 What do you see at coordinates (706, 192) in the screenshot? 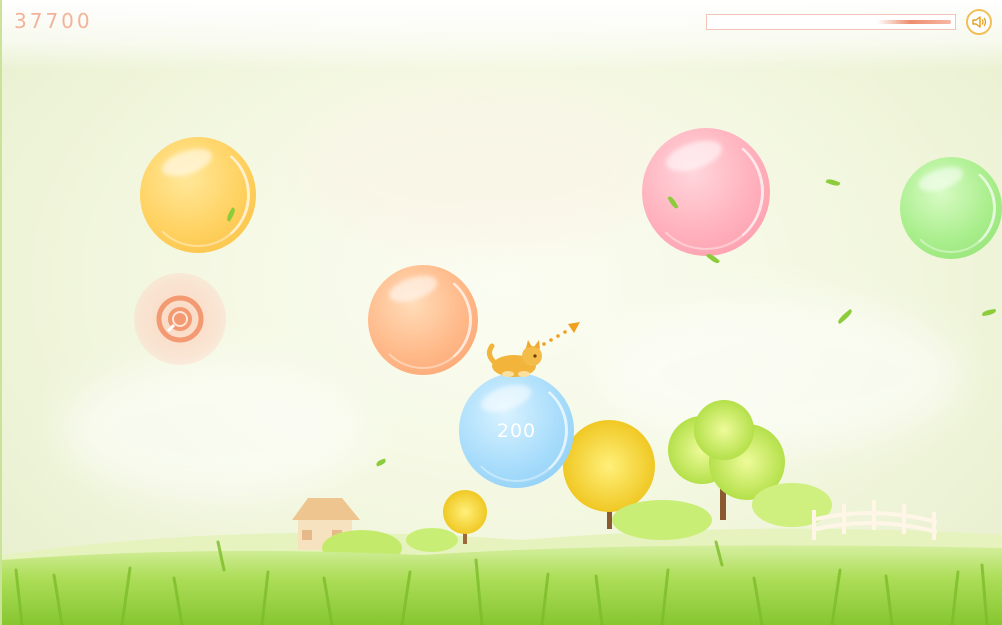
I see `bubble-pink` at bounding box center [706, 192].